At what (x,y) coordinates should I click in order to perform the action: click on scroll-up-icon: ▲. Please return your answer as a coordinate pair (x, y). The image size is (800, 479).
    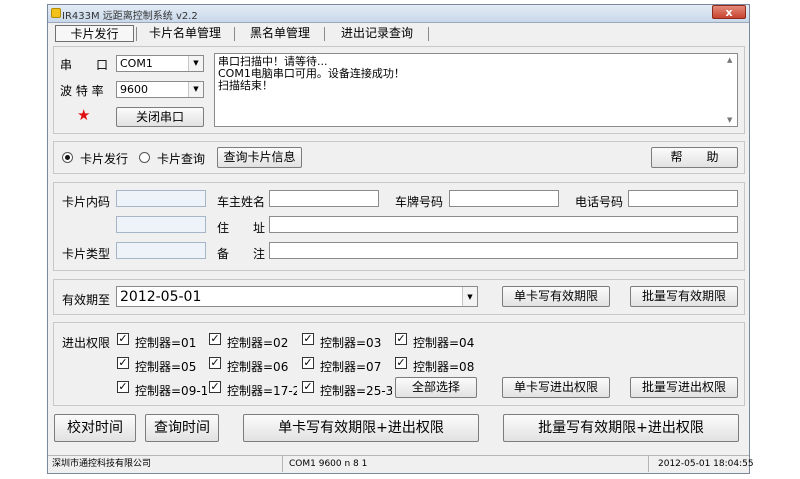
    Looking at the image, I should click on (729, 60).